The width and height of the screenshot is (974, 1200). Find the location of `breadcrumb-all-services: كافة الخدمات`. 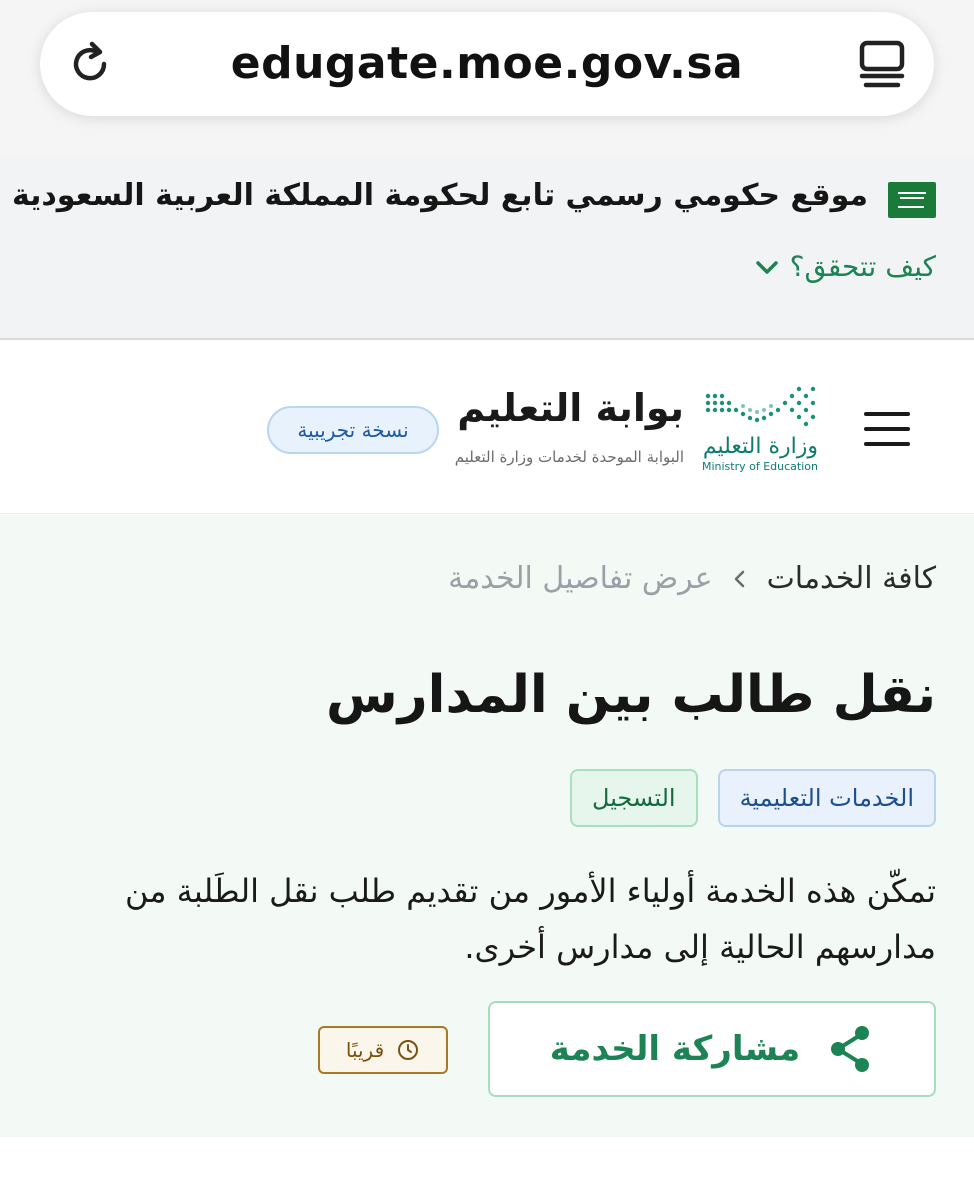

breadcrumb-all-services: كافة الخدمات is located at coordinates (851, 578).